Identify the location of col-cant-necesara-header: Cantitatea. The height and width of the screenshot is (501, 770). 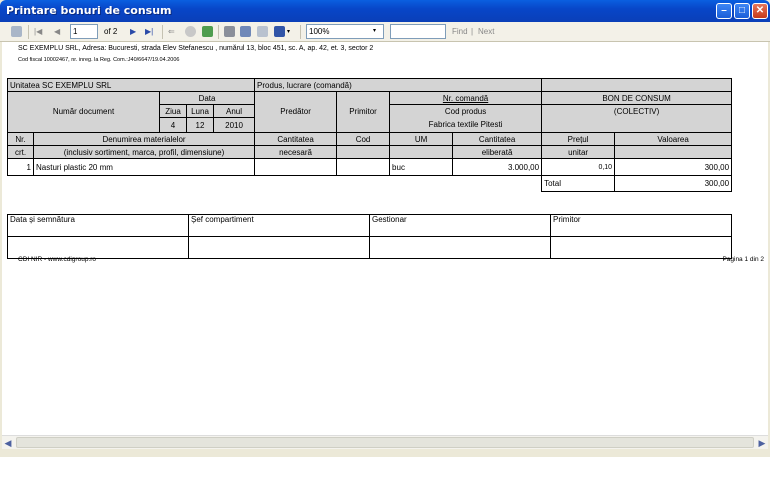
(296, 139).